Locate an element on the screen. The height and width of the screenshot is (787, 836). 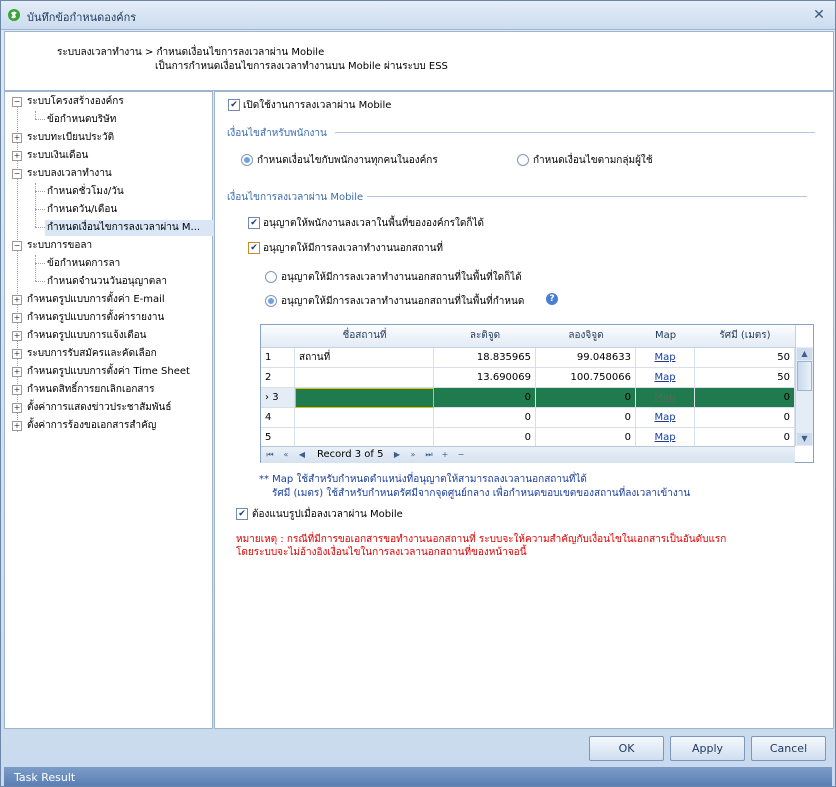
tree-item-org: ระบบโครงสร้างองค์กร is located at coordinates (75, 102).